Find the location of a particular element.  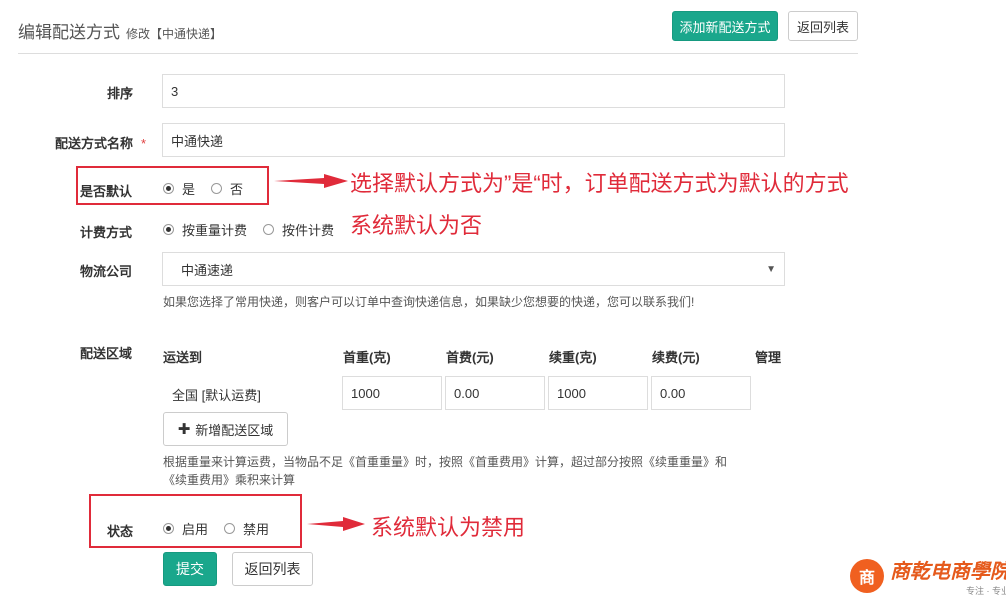

add-area-label: 新增配送区域 is located at coordinates (234, 430).